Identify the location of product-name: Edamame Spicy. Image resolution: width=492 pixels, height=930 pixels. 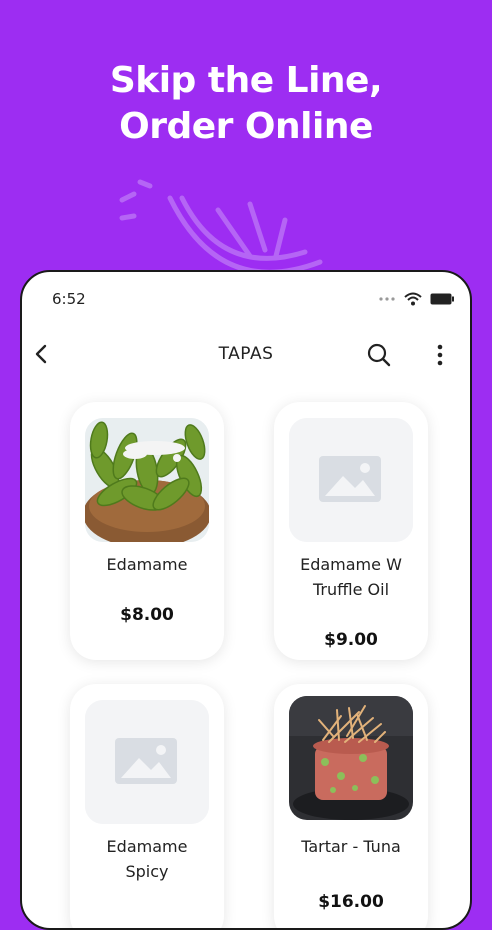
(147, 859).